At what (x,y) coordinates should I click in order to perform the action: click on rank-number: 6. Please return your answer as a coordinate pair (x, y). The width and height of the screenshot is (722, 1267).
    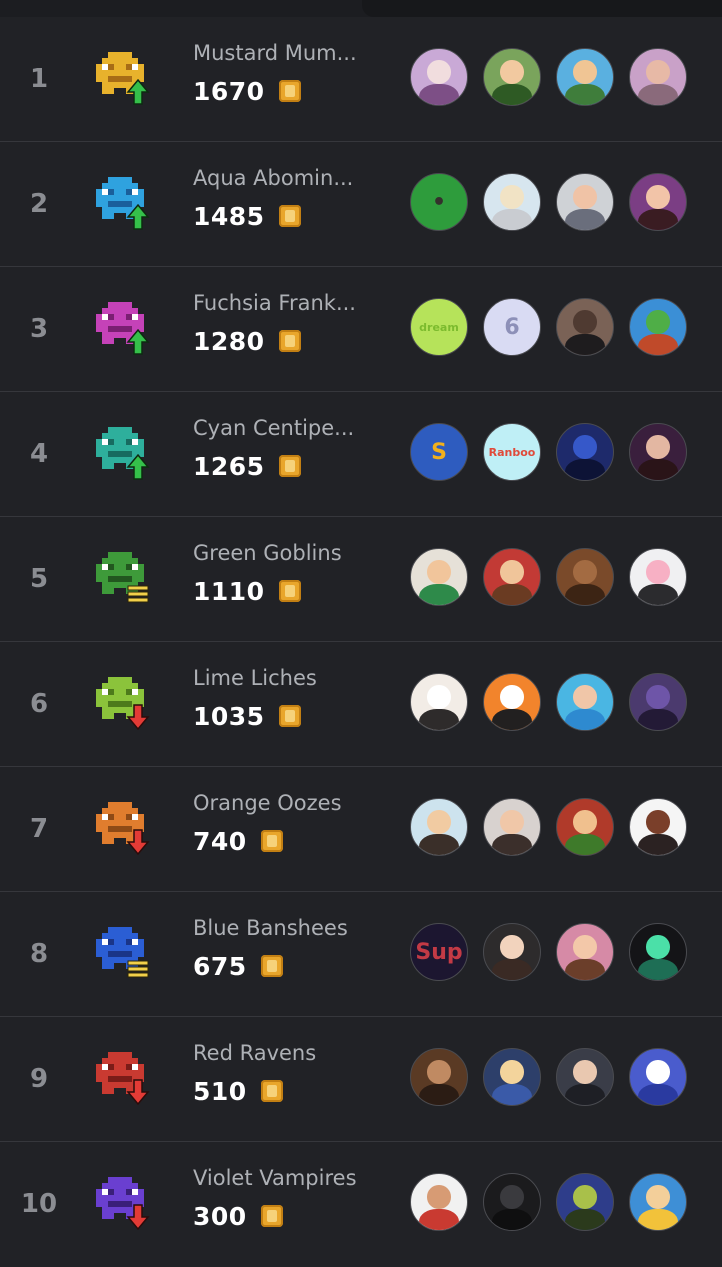
    Looking at the image, I should click on (39, 704).